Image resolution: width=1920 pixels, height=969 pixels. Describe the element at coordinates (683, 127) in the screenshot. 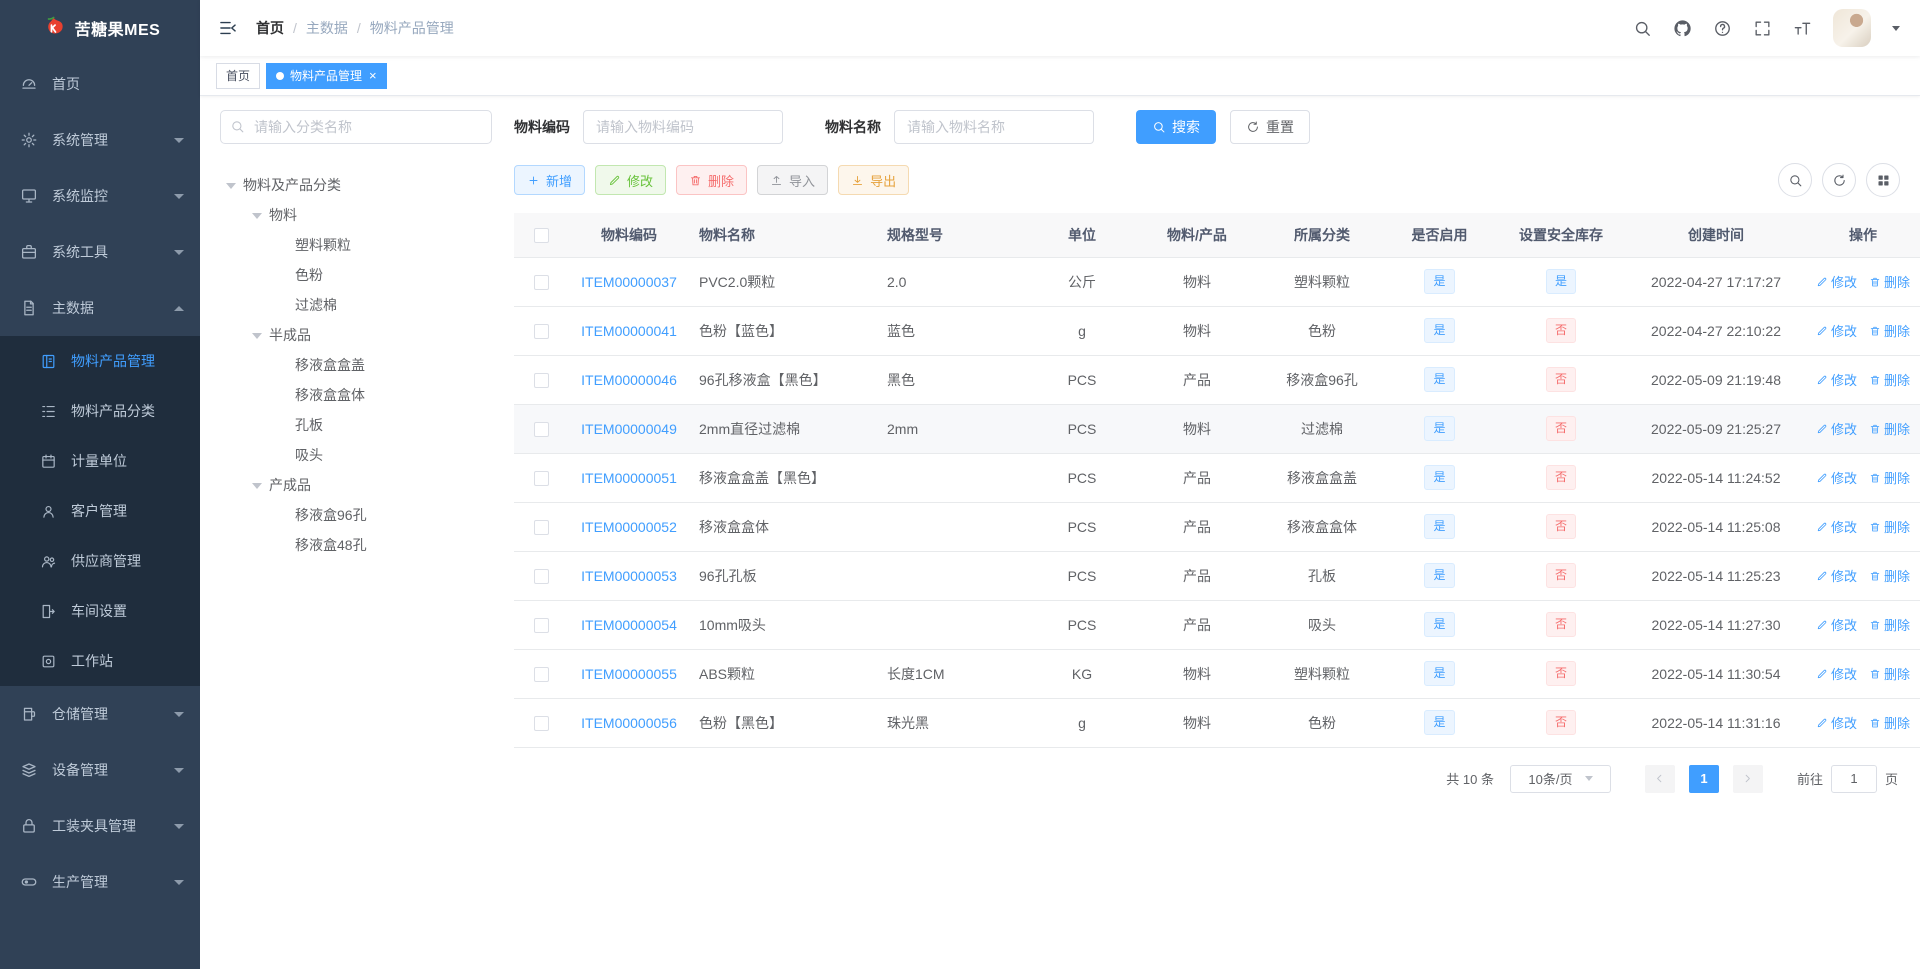

I see `material-code-input` at that location.